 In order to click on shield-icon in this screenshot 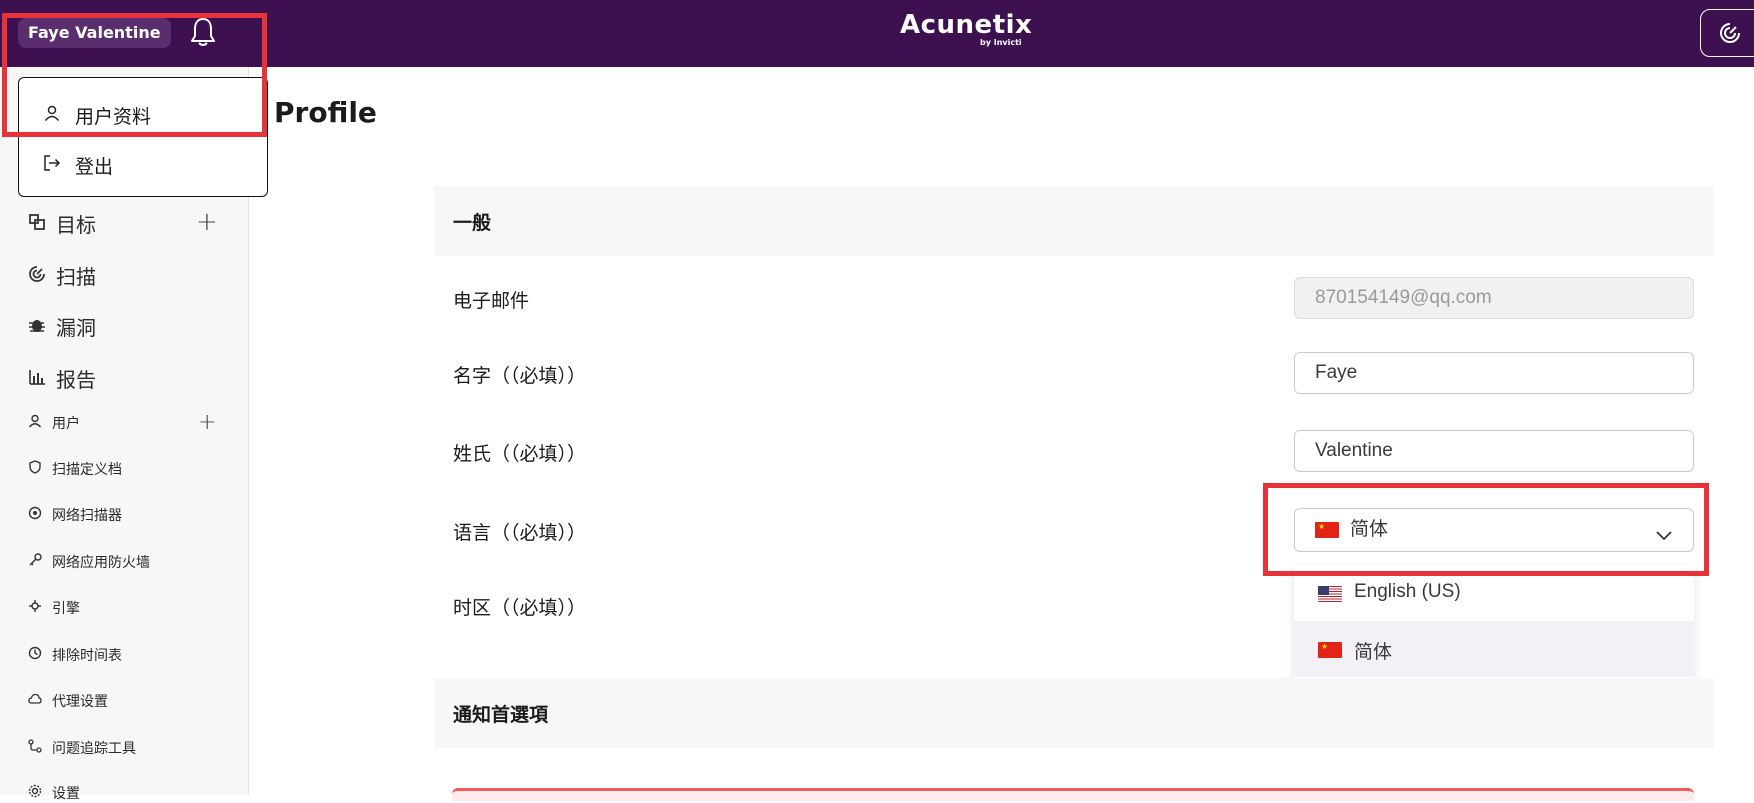, I will do `click(35, 469)`.